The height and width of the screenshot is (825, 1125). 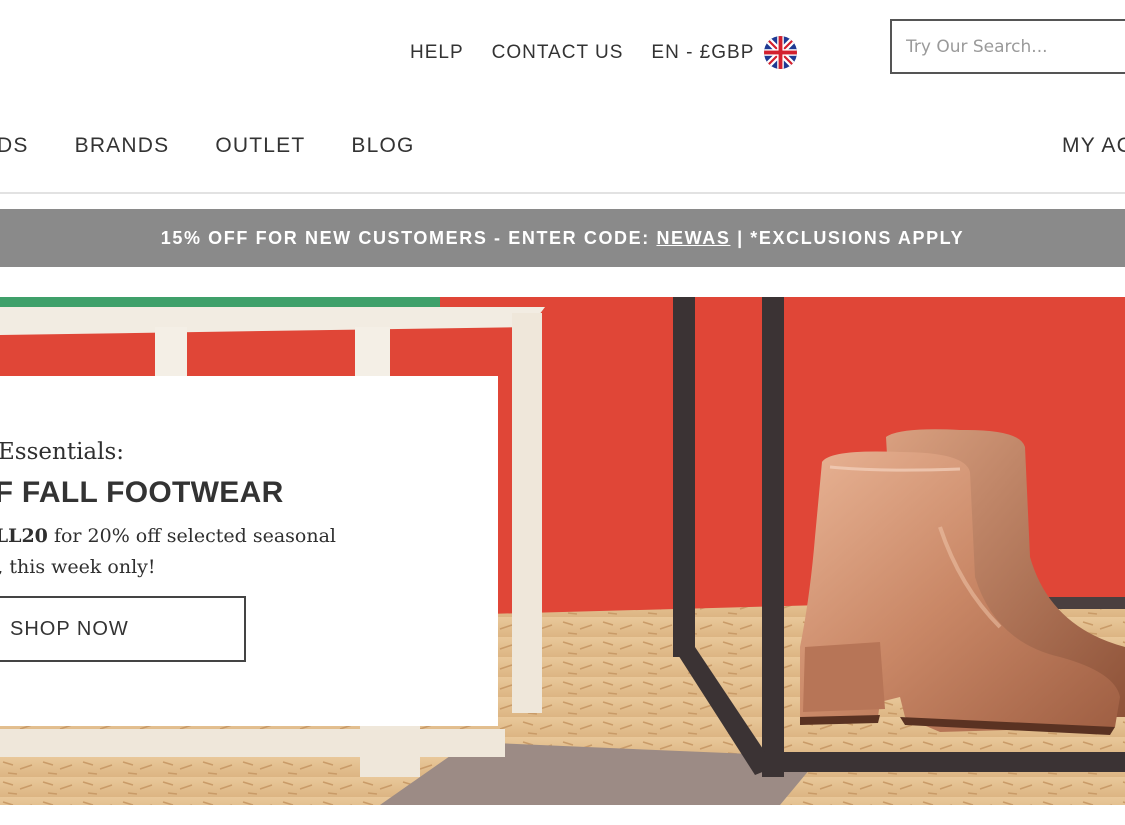 What do you see at coordinates (408, 237) in the screenshot?
I see `promo-prefix: 15% OFF FOR NEW CUSTOMERS - ENTER CODE:` at bounding box center [408, 237].